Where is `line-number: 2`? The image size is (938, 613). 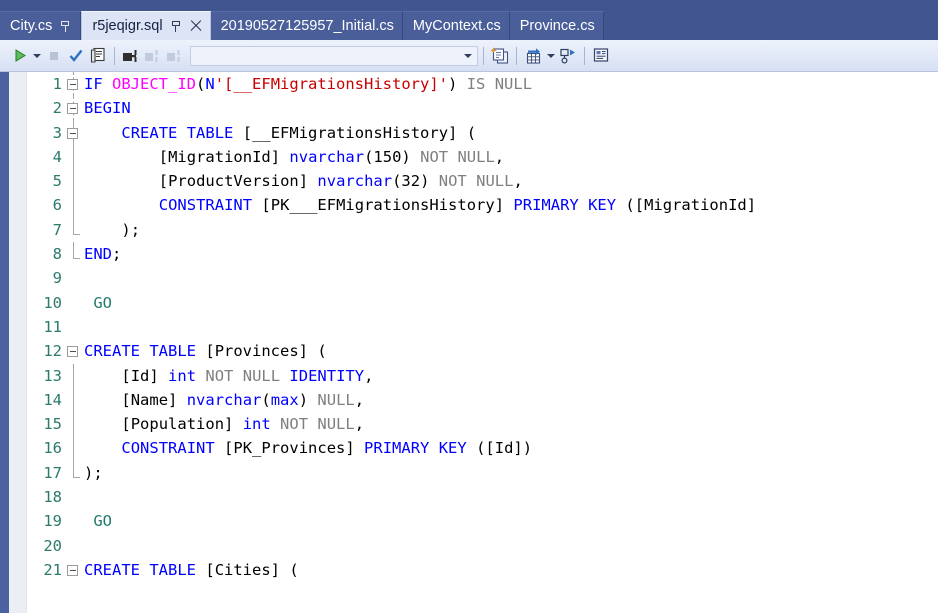 line-number: 2 is located at coordinates (57, 108).